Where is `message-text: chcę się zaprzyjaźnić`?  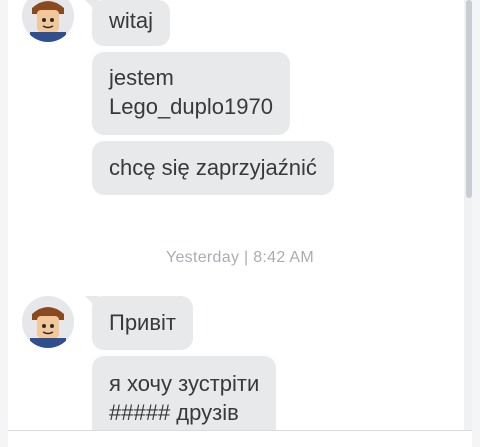 message-text: chcę się zaprzyjaźnić is located at coordinates (213, 167).